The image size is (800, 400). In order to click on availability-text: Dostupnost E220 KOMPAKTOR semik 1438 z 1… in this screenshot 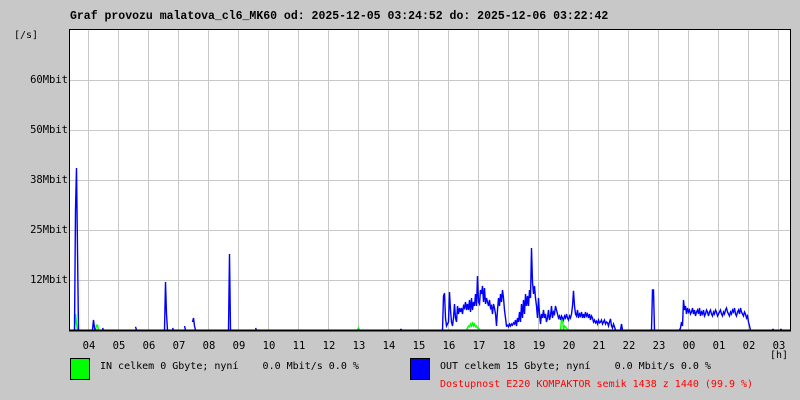, I will do `click(597, 384)`.